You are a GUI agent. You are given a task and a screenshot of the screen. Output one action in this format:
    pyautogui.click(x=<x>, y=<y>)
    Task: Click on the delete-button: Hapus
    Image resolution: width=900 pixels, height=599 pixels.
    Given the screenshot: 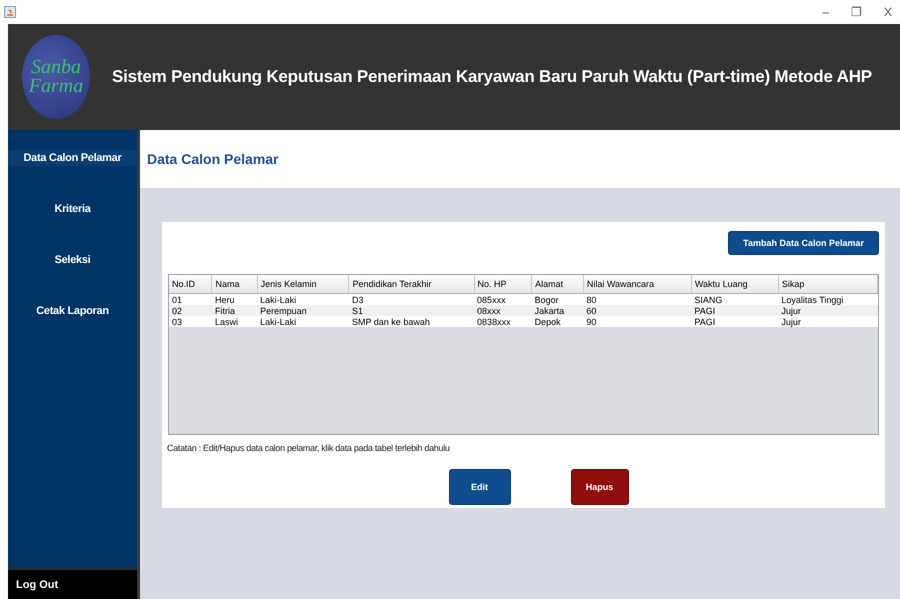 What is the action you would take?
    pyautogui.click(x=599, y=487)
    